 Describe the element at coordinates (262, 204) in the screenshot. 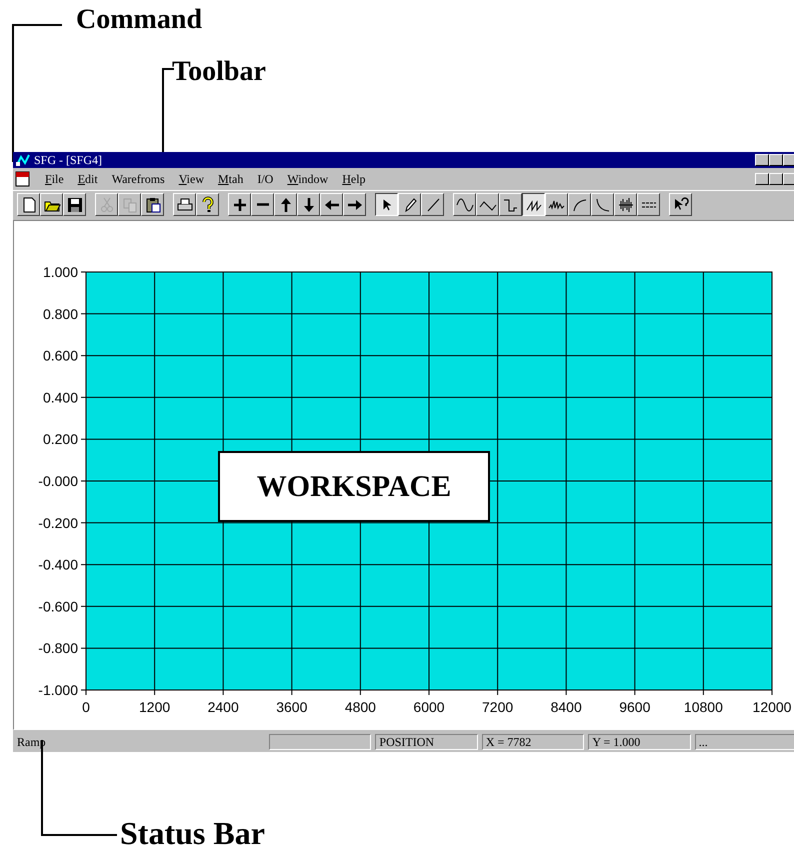

I see `minus-icon` at that location.